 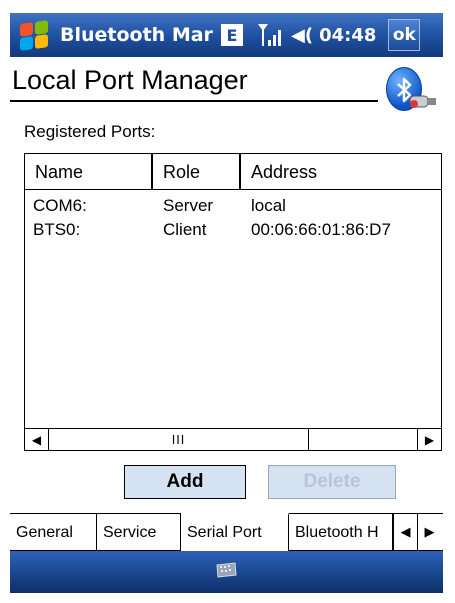 What do you see at coordinates (332, 482) in the screenshot?
I see `delete-button: Delete` at bounding box center [332, 482].